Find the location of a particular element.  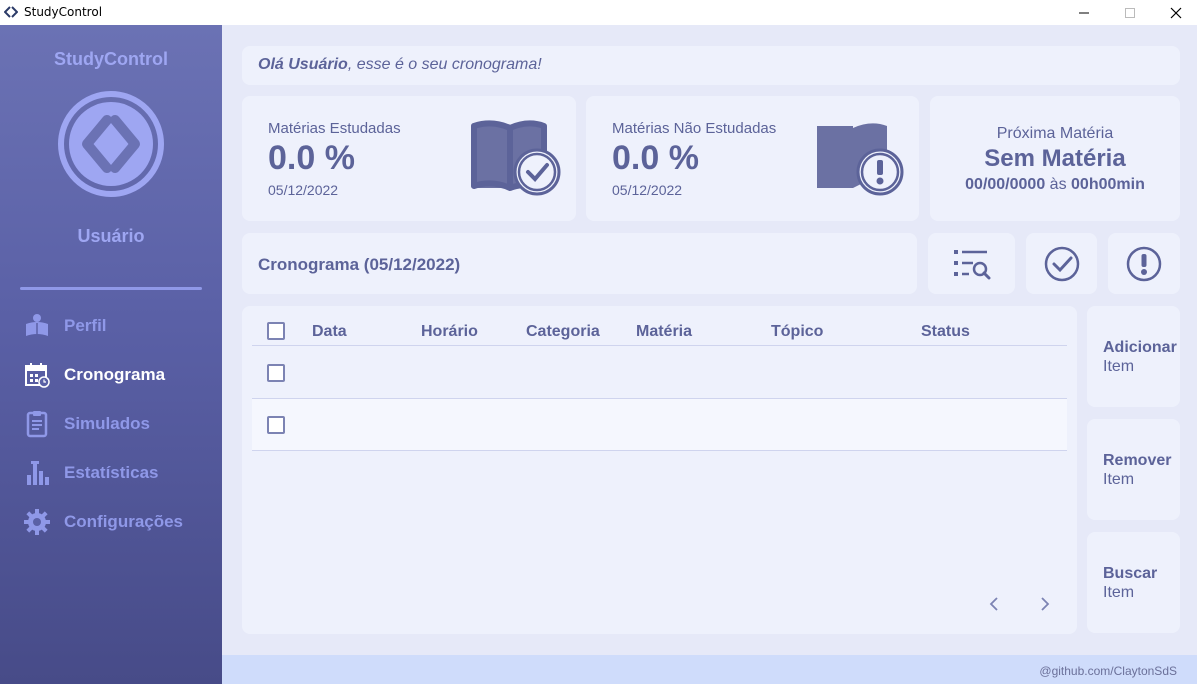

studied-date: 05/12/2022 is located at coordinates (303, 190).